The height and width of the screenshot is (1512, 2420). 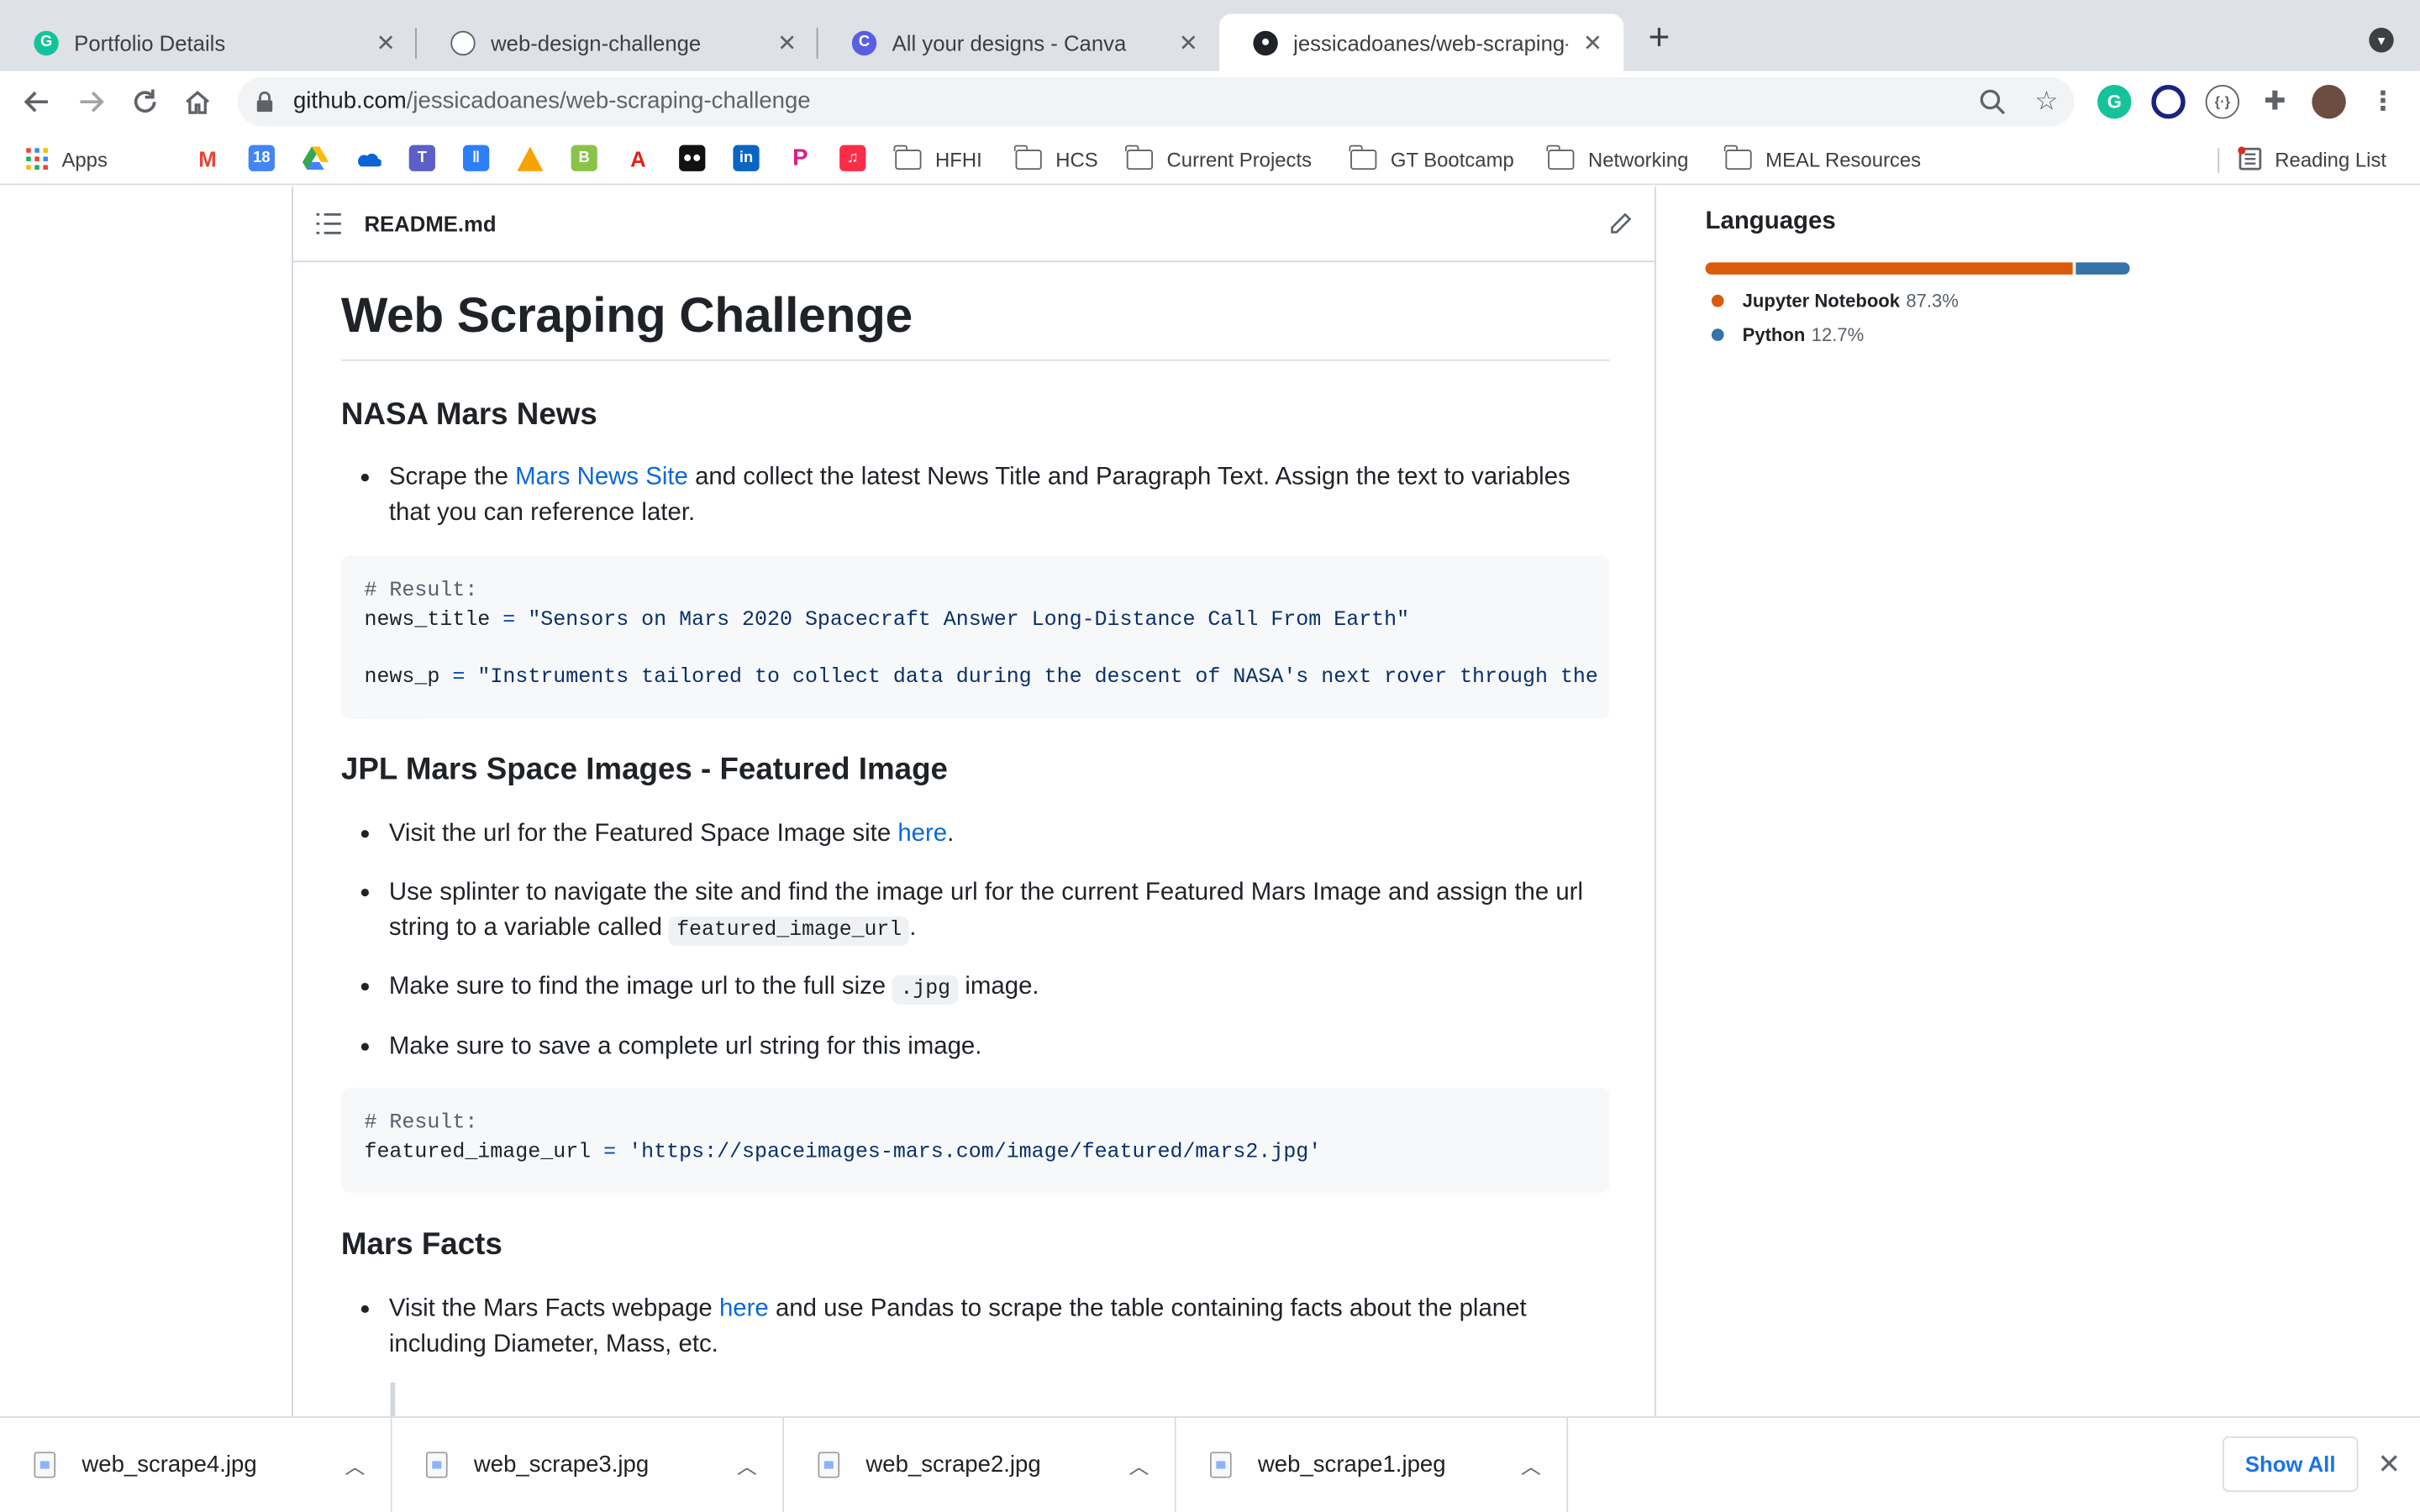 I want to click on download-item: web_scrape3.jpg ︿, so click(x=588, y=1464).